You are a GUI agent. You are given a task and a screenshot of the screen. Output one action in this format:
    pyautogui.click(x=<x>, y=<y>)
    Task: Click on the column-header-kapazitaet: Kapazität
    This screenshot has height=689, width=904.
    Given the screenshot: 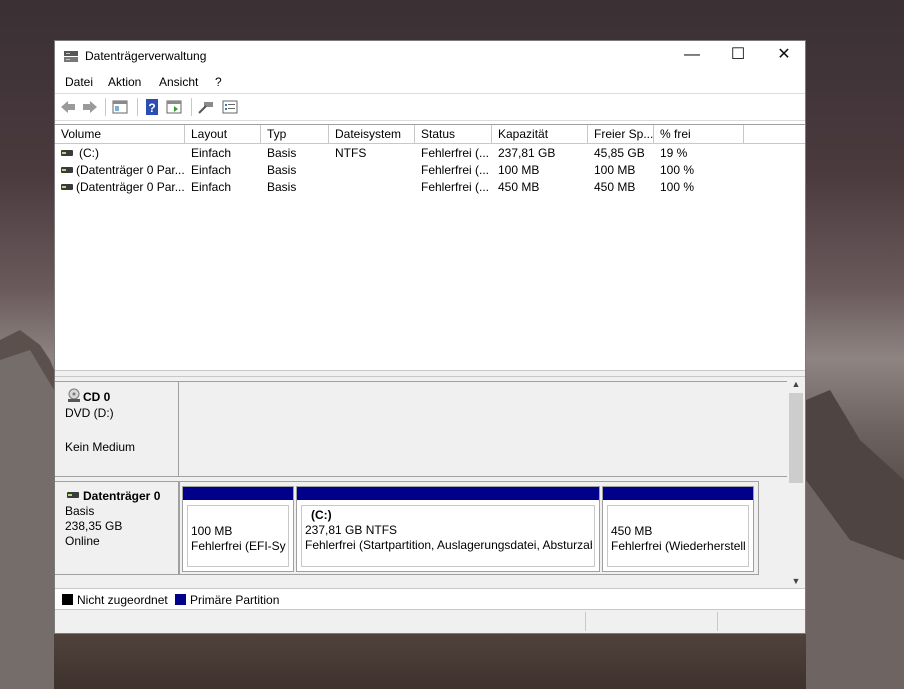 What is the action you would take?
    pyautogui.click(x=540, y=134)
    